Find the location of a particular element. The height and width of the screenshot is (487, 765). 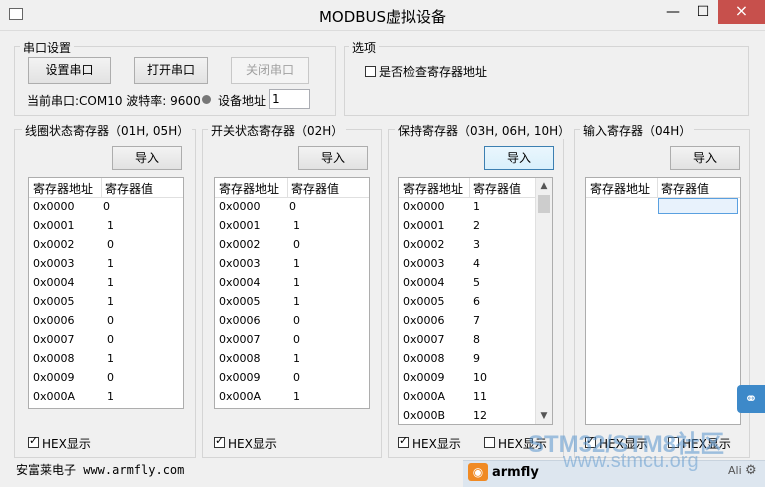

scroll-up-icon: ▲ is located at coordinates (544, 186).